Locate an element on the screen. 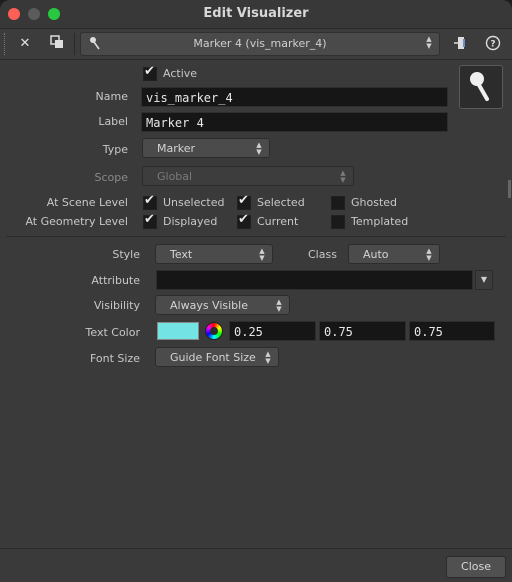  toolbar: ✕ Marker 4 (vis_marker_4) ▲ ▼ ? is located at coordinates (256, 44).